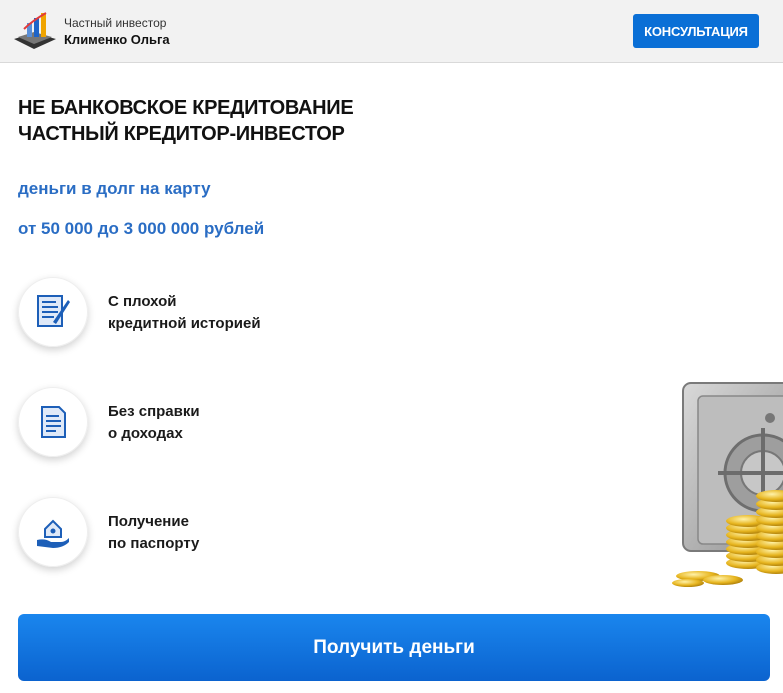  What do you see at coordinates (184, 323) in the screenshot?
I see `feature-line2: кредитной историей` at bounding box center [184, 323].